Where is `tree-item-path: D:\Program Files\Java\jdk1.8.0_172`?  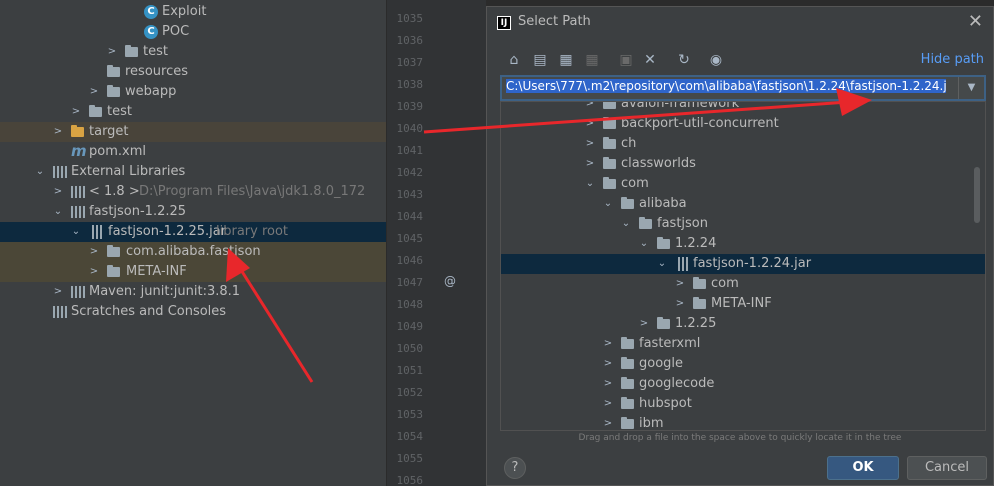 tree-item-path: D:\Program Files\Java\jdk1.8.0_172 is located at coordinates (252, 191).